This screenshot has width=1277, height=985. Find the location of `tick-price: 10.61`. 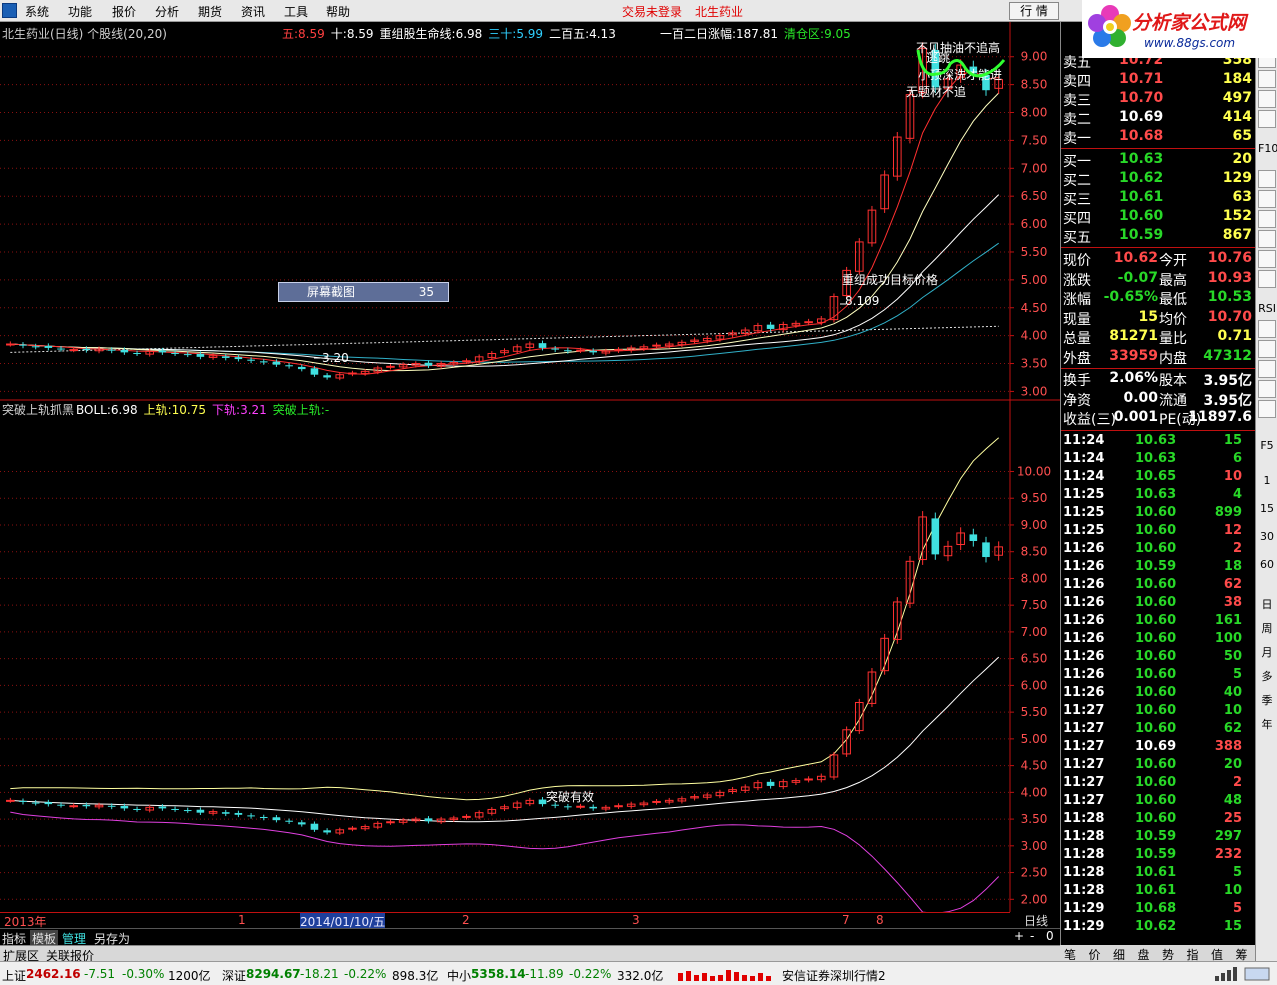

tick-price: 10.61 is located at coordinates (1156, 872).